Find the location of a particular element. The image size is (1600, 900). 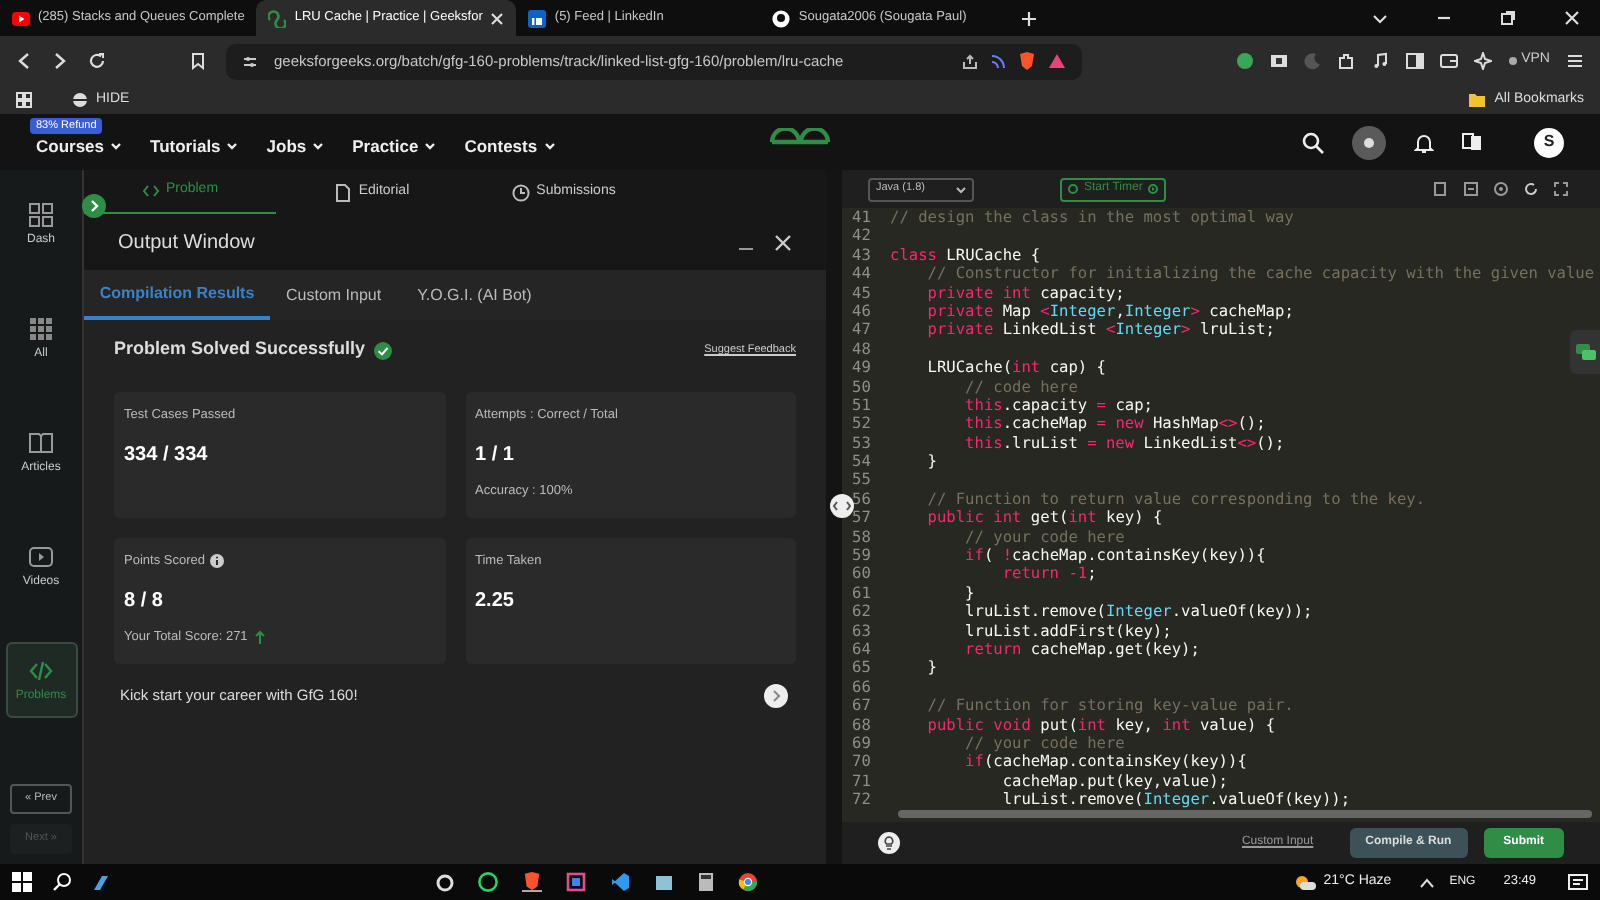

output-tab: Custom Input is located at coordinates (334, 295).